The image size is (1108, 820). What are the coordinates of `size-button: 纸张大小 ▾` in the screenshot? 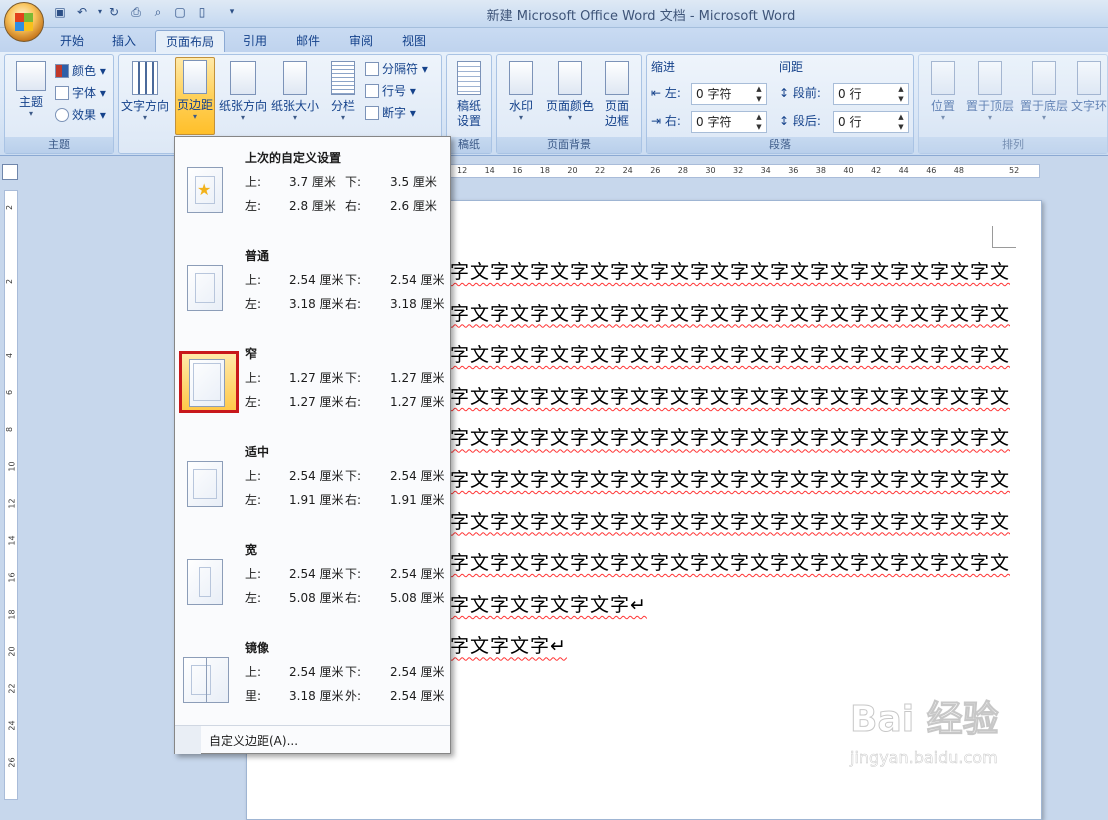 It's located at (295, 95).